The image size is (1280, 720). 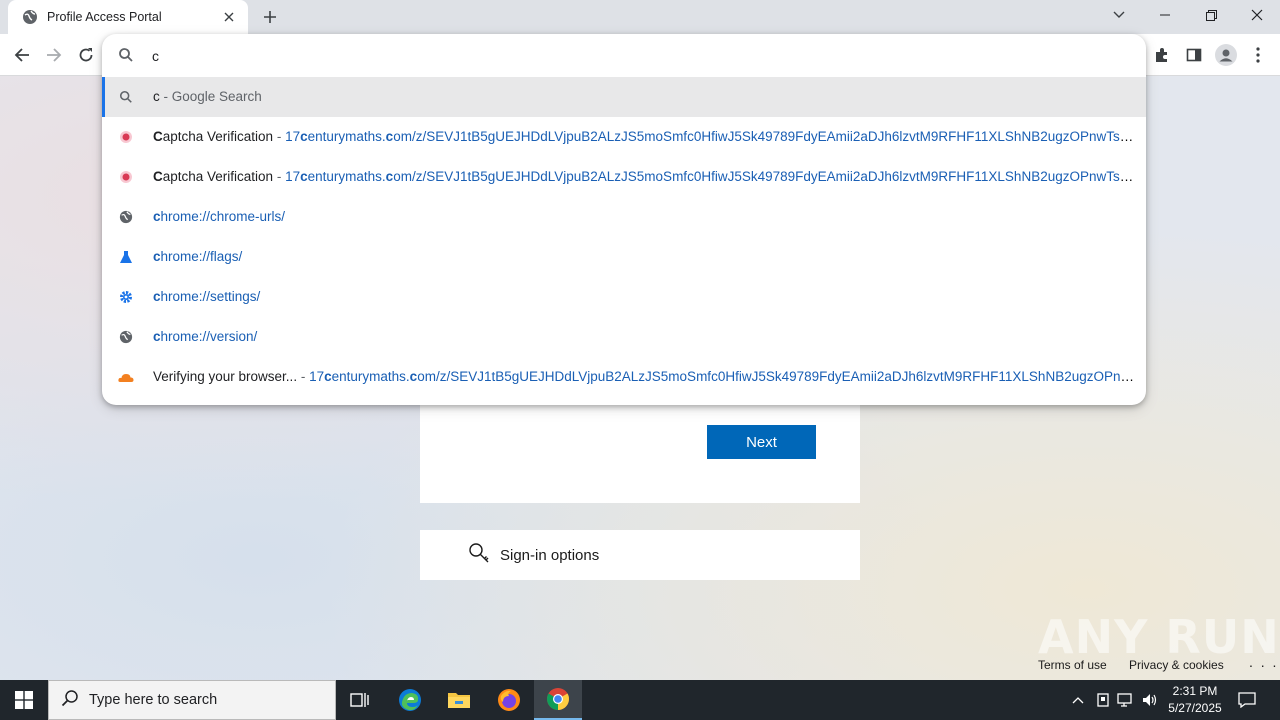 I want to click on taskbar-search-box: Type here to search, so click(x=192, y=700).